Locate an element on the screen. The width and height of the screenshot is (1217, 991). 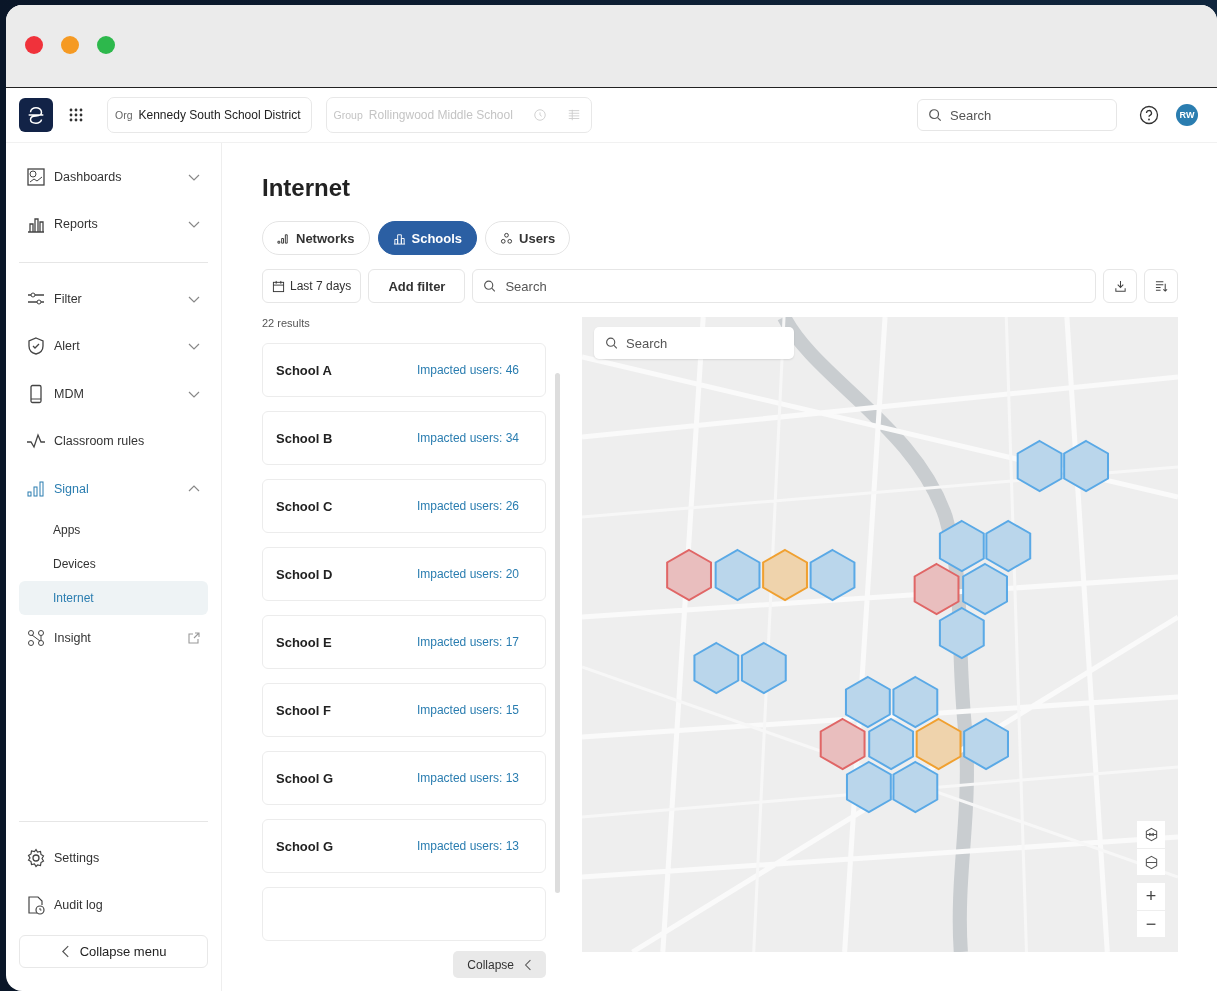
scrollbar-thumb is located at coordinates (557, 633).